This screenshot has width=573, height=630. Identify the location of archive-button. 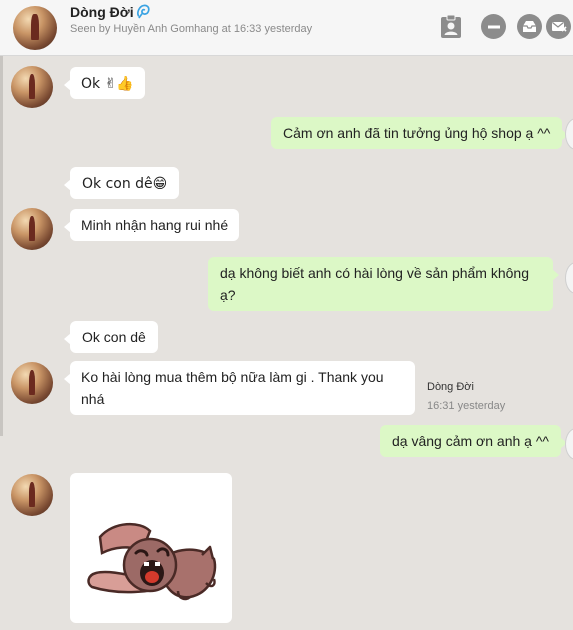
(529, 26).